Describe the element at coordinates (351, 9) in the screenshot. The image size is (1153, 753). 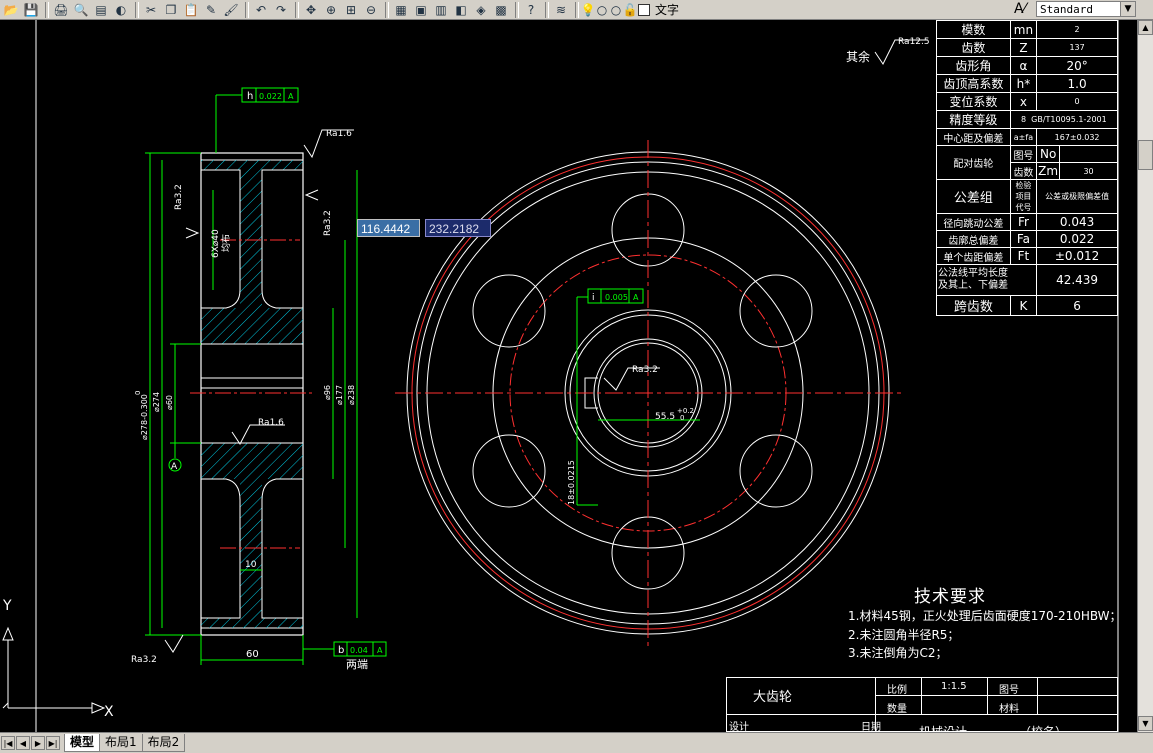
I see `zoom-window-icon: ⊞` at that location.